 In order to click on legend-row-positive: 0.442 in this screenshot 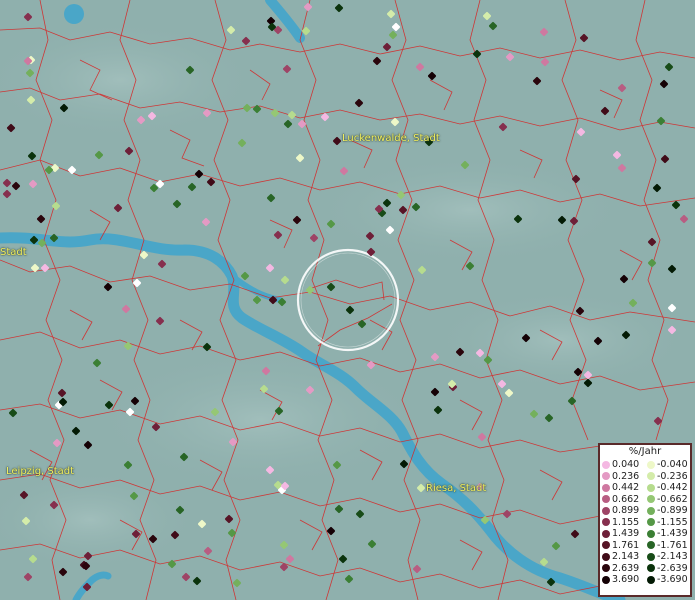, I will do `click(622, 488)`.